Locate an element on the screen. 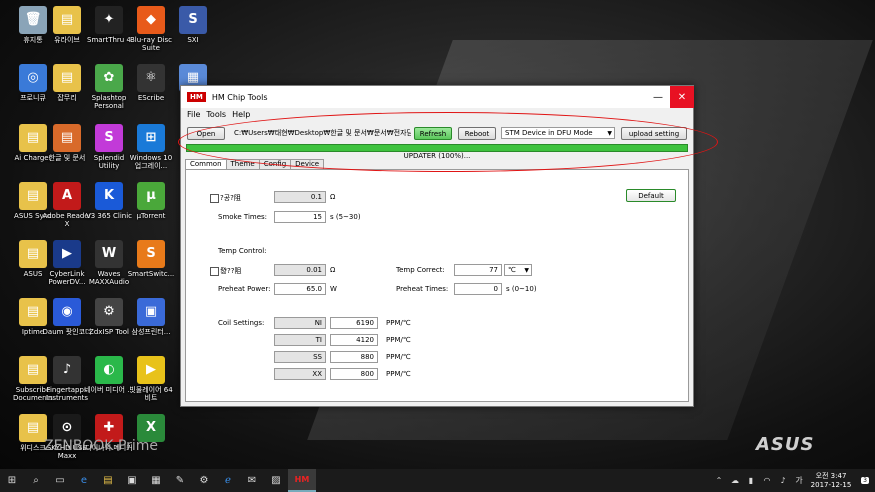  app-icon: W is located at coordinates (109, 254).